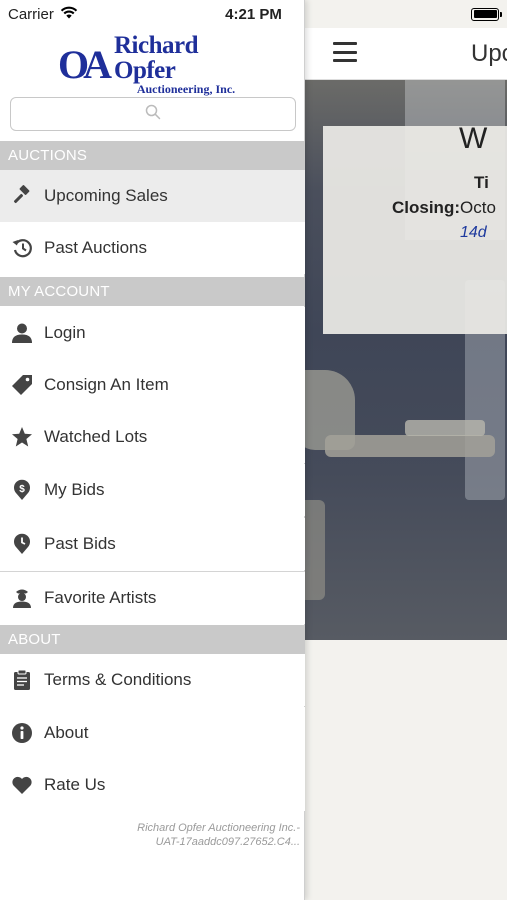 The width and height of the screenshot is (507, 900). Describe the element at coordinates (152, 248) in the screenshot. I see `menu-item-past-auctions: Past Auctions` at that location.